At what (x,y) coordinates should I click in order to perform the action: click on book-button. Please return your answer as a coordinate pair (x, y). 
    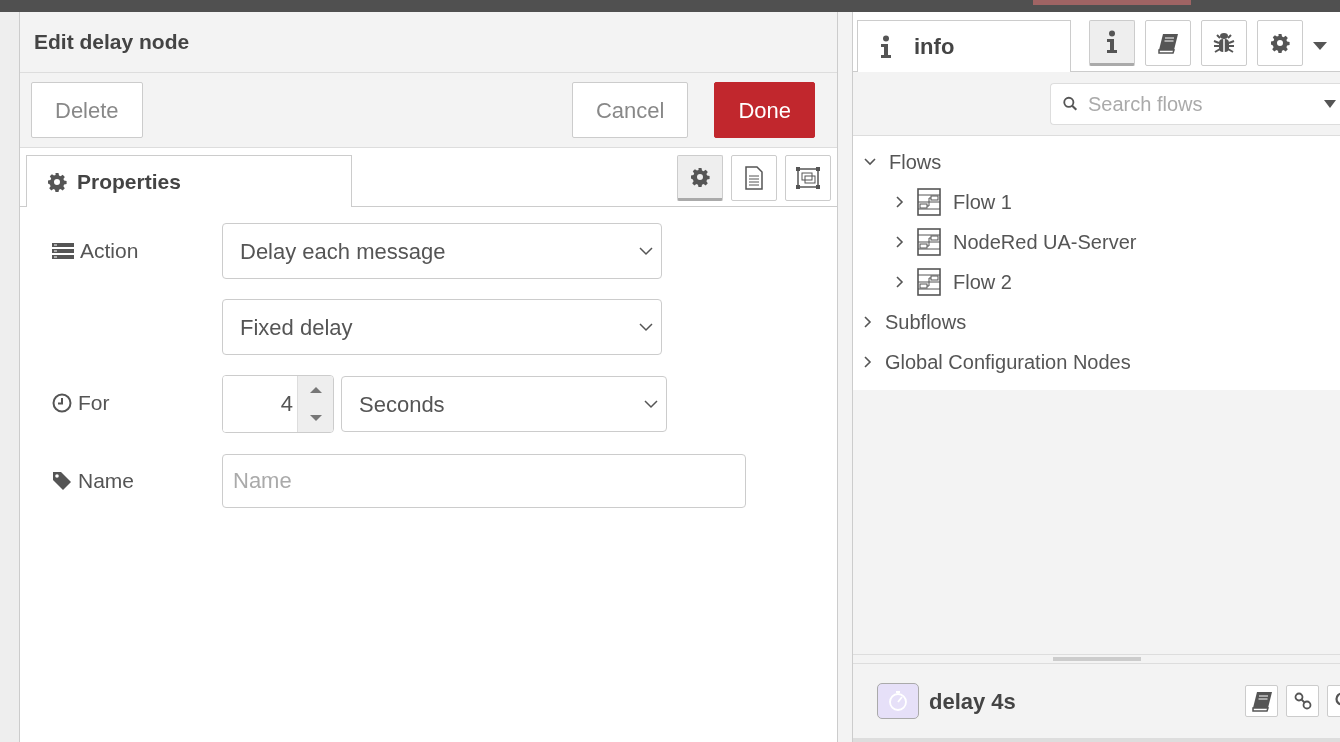
    Looking at the image, I should click on (1261, 701).